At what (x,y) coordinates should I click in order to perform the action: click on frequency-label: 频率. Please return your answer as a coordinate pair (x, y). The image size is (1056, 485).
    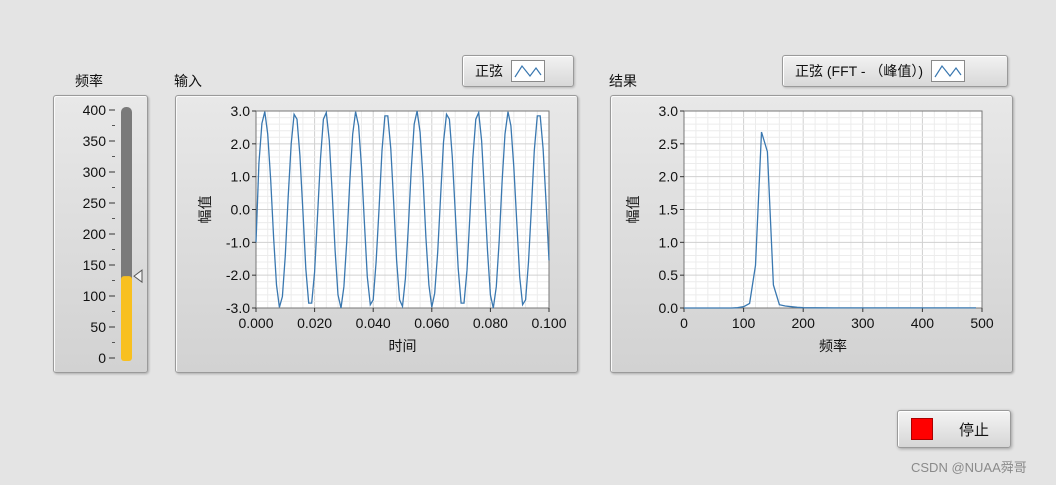
    Looking at the image, I should click on (89, 81).